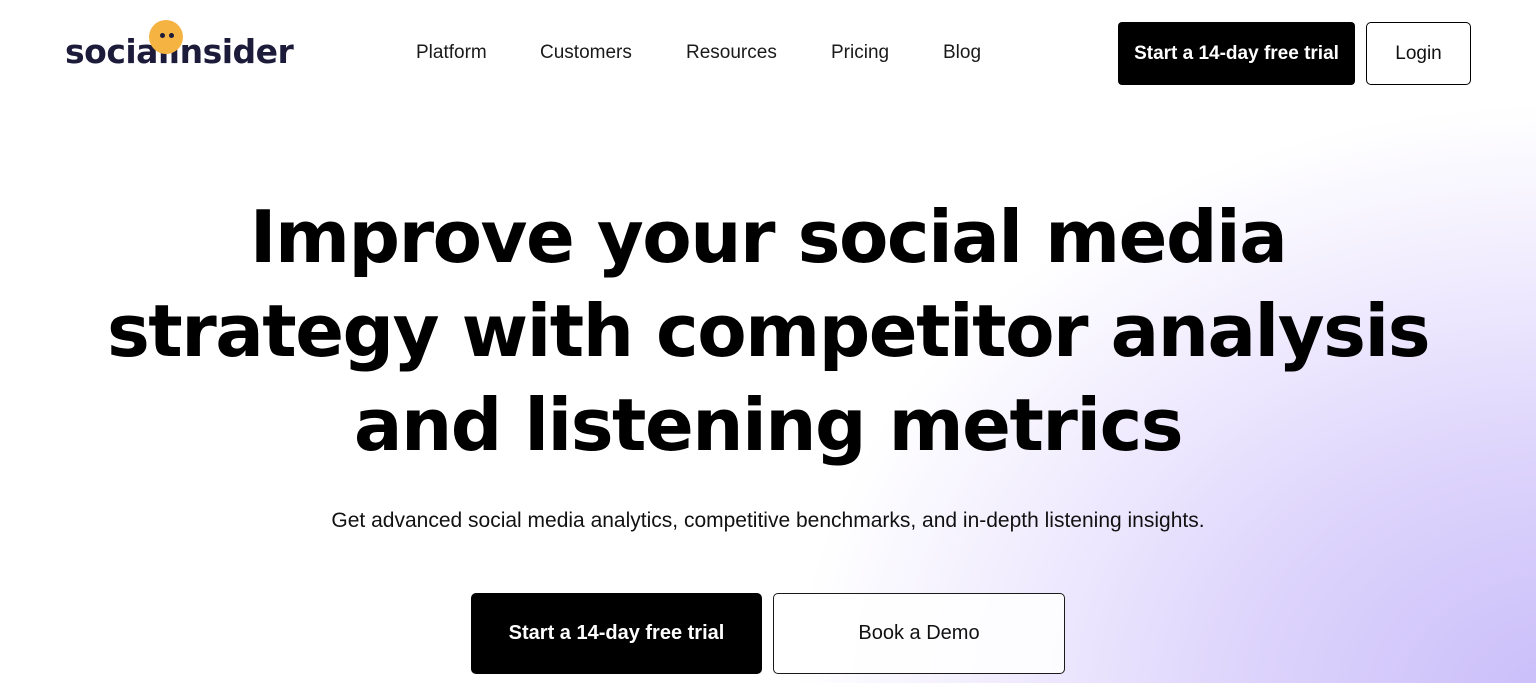  What do you see at coordinates (616, 633) in the screenshot?
I see `hero-trial-button: Start a 14-day free trial` at bounding box center [616, 633].